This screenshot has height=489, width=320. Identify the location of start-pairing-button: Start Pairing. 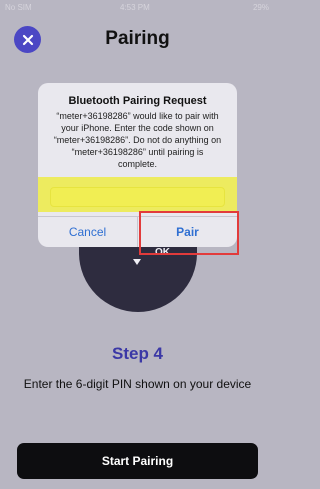
(137, 461).